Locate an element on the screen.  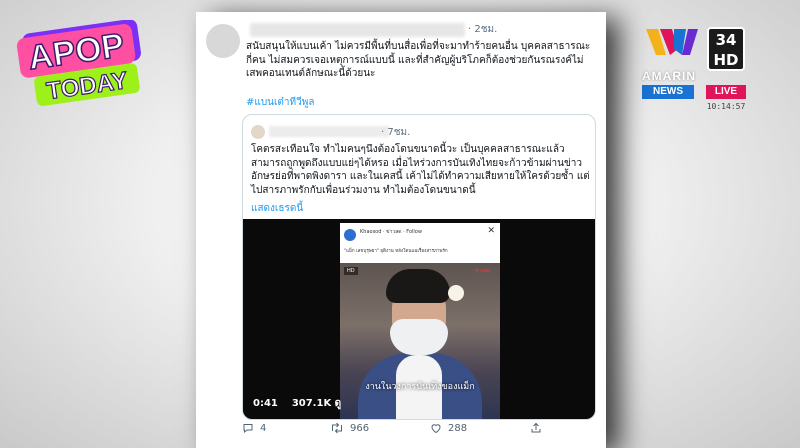
amarin-channel-logo: 34 HD AMARIN NEWS LIVE 10:14:57 is located at coordinates (695, 70).